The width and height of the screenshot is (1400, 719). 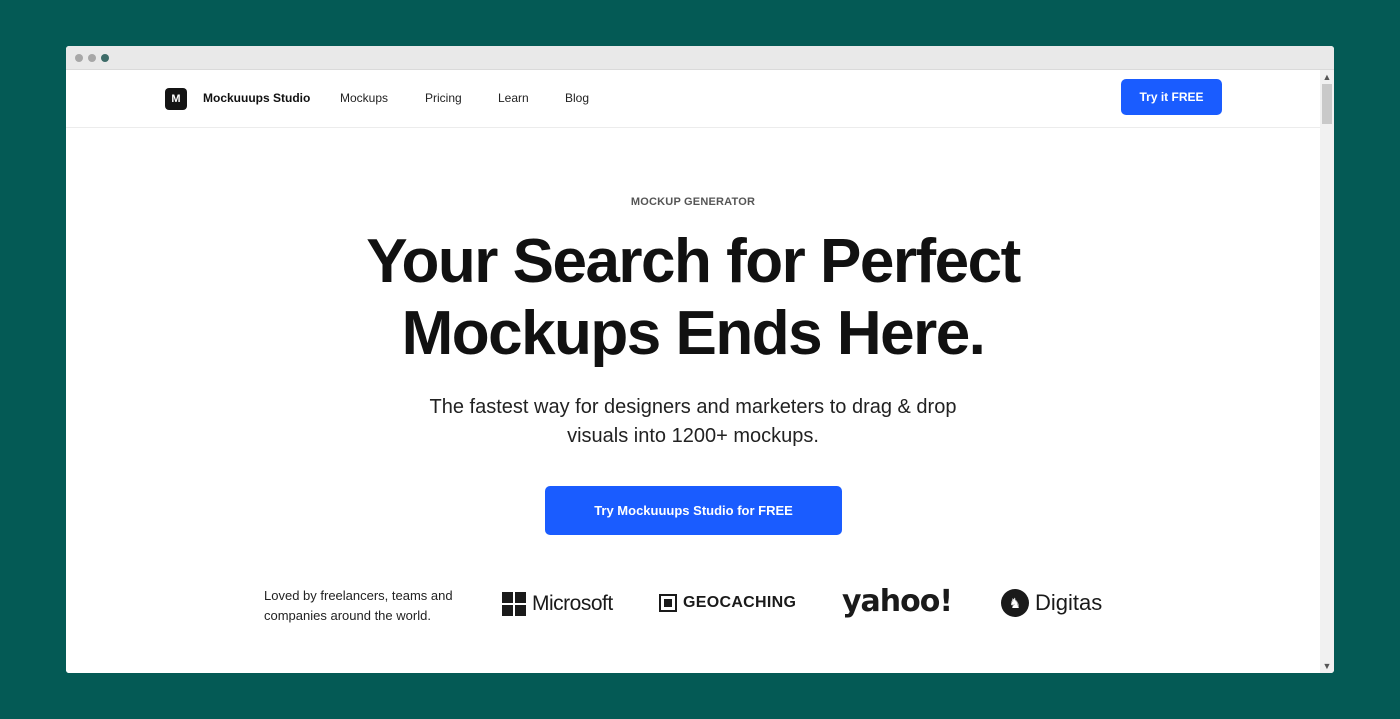 I want to click on geocaching-logo-text: GEOCACHING, so click(x=740, y=602).